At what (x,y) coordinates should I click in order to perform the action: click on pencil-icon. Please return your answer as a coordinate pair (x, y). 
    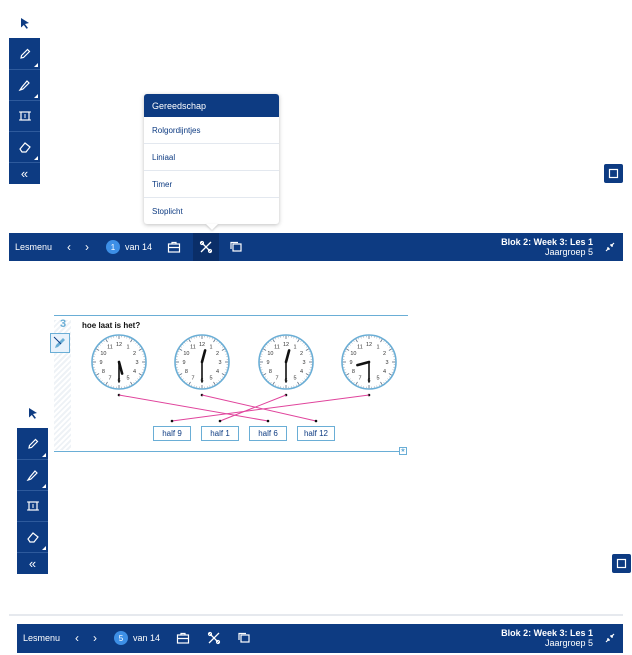
    Looking at the image, I should click on (32, 443).